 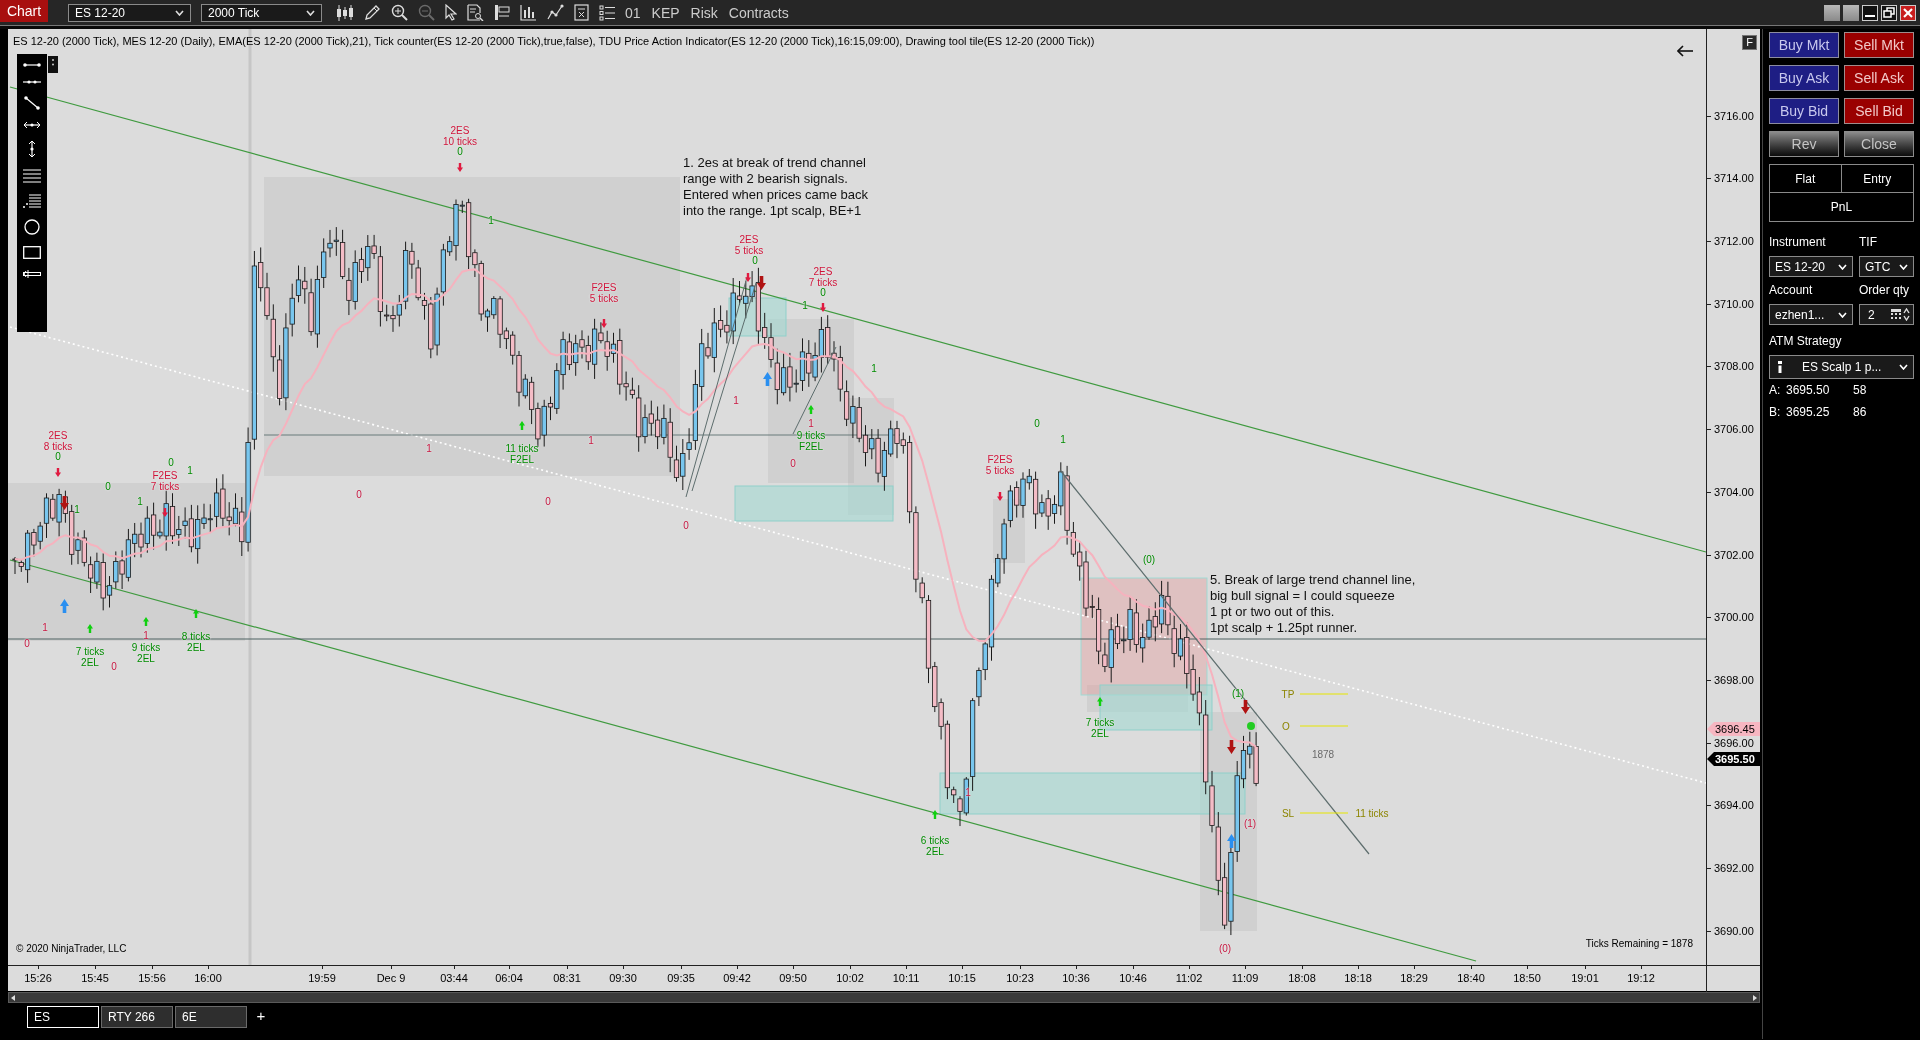 What do you see at coordinates (581, 12) in the screenshot?
I see `document-icon` at bounding box center [581, 12].